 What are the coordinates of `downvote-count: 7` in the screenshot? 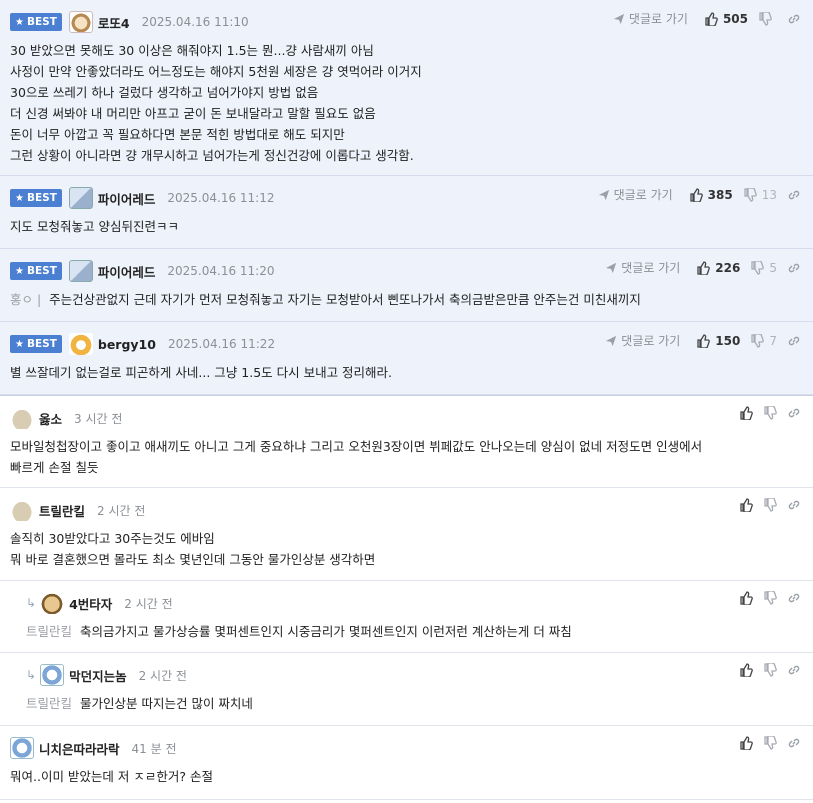 It's located at (773, 340).